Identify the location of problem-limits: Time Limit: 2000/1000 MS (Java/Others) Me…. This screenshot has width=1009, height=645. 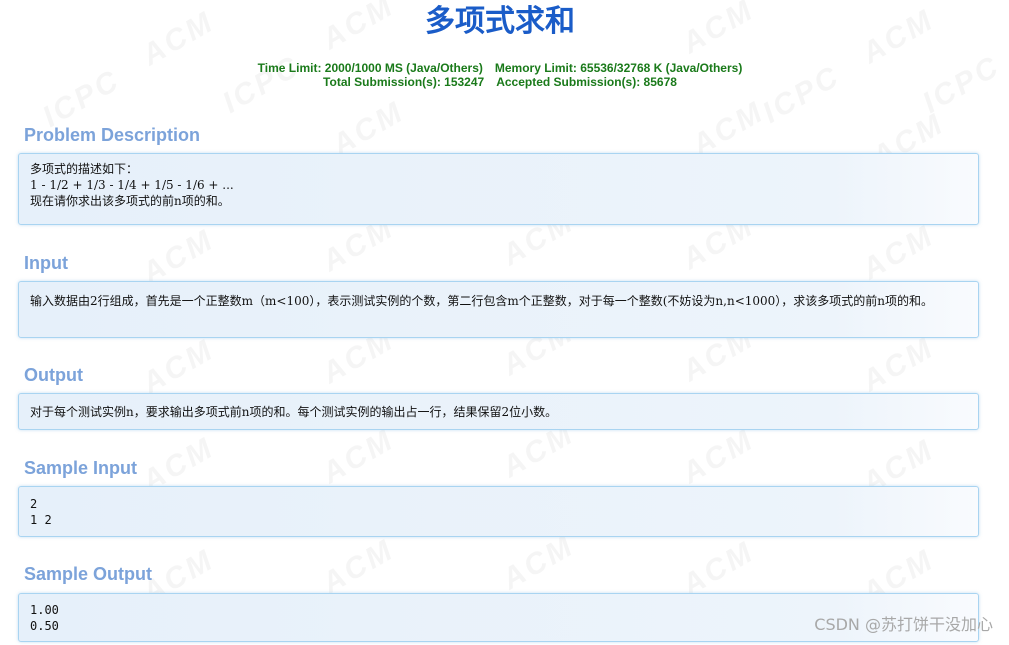
(500, 75).